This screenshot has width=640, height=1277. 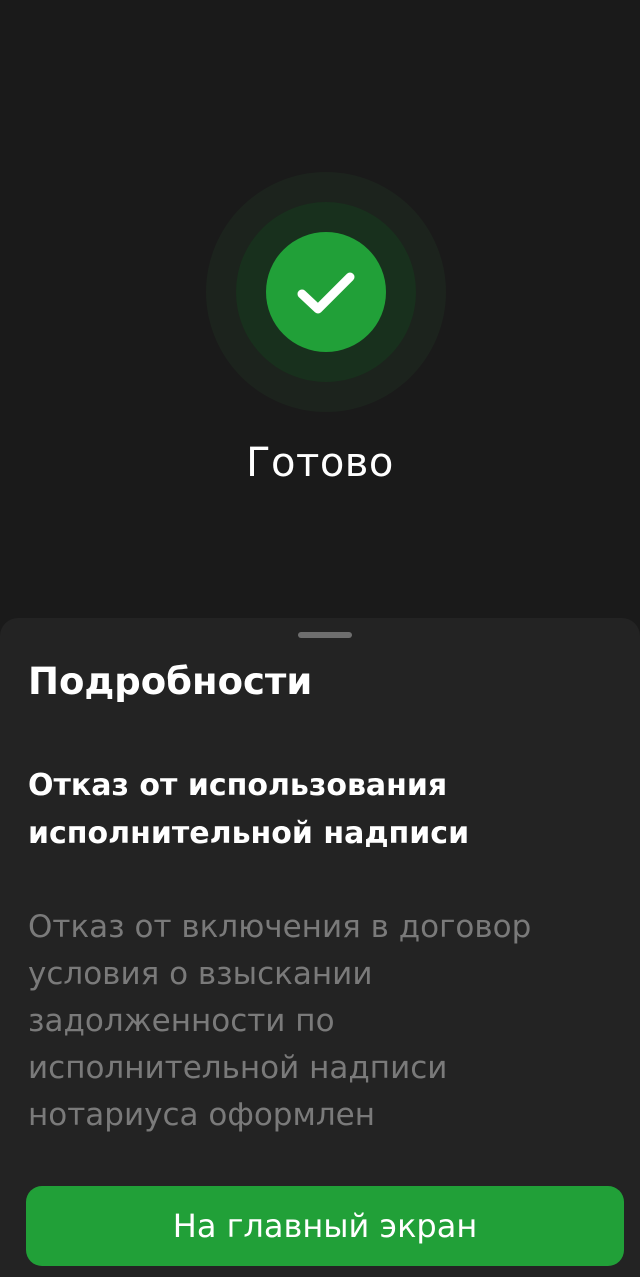 What do you see at coordinates (325, 635) in the screenshot?
I see `sheet-grabber` at bounding box center [325, 635].